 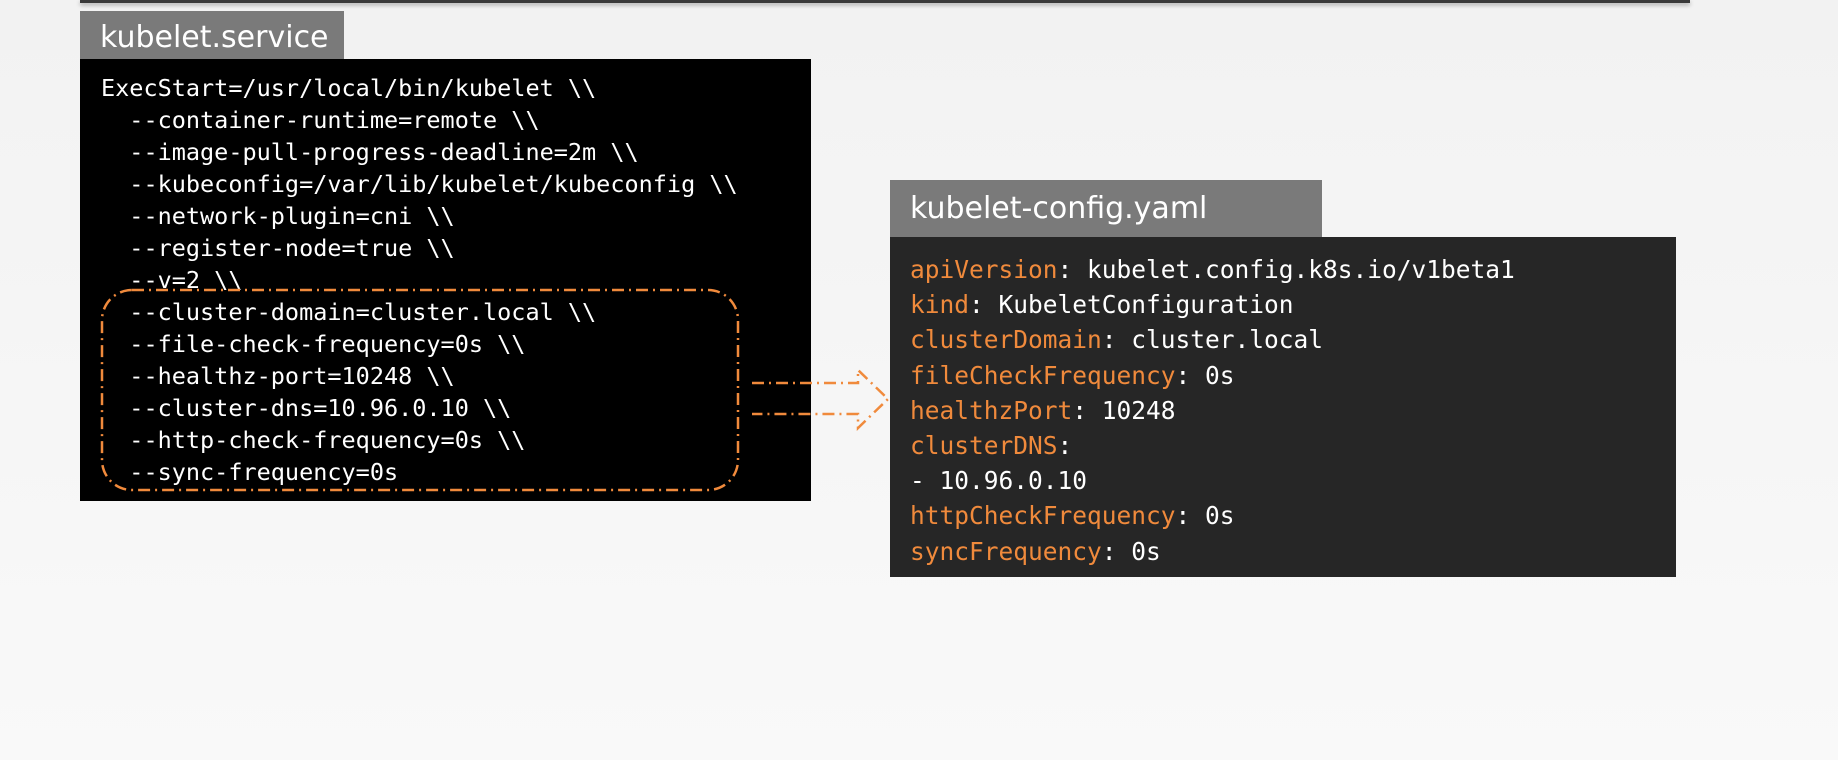 What do you see at coordinates (999, 481) in the screenshot?
I see `yaml-list-item: - 10.96.0.10` at bounding box center [999, 481].